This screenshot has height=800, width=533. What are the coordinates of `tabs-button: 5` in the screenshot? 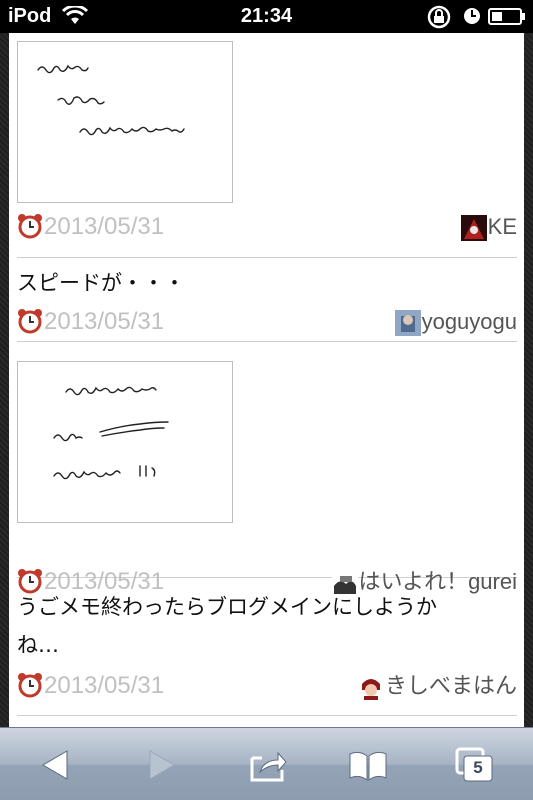 It's located at (475, 765).